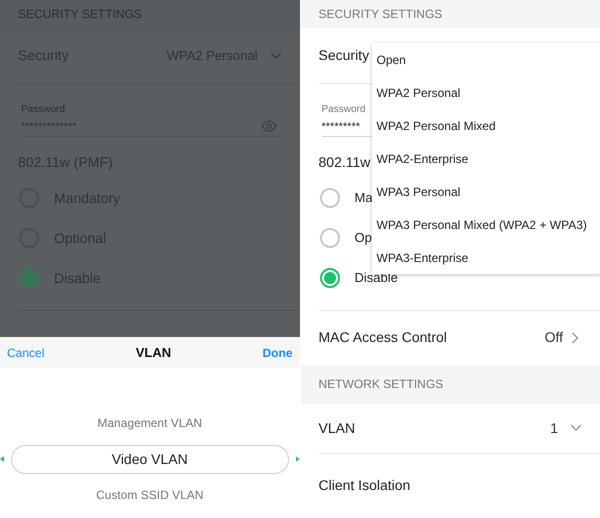 This screenshot has width=600, height=518. What do you see at coordinates (486, 125) in the screenshot?
I see `menu-item: WPA2 Personal Mixed` at bounding box center [486, 125].